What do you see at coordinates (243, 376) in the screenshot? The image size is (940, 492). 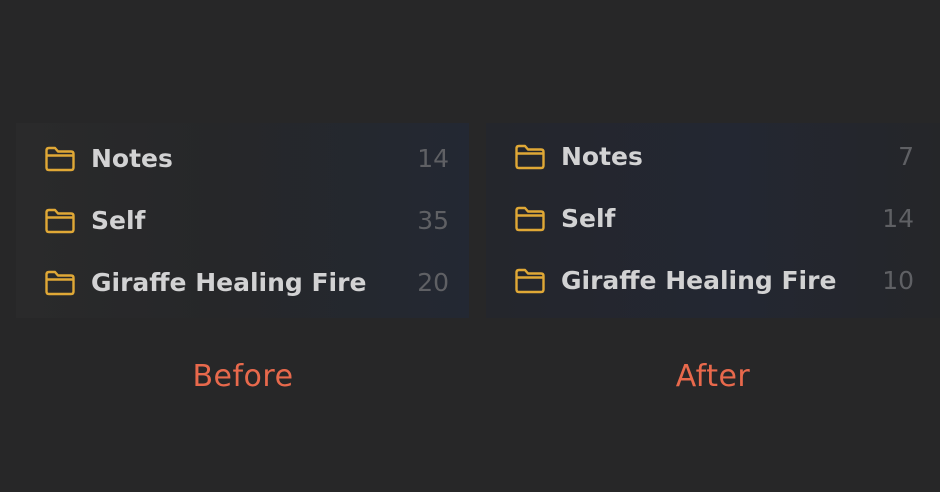 I see `before-caption: Before` at bounding box center [243, 376].